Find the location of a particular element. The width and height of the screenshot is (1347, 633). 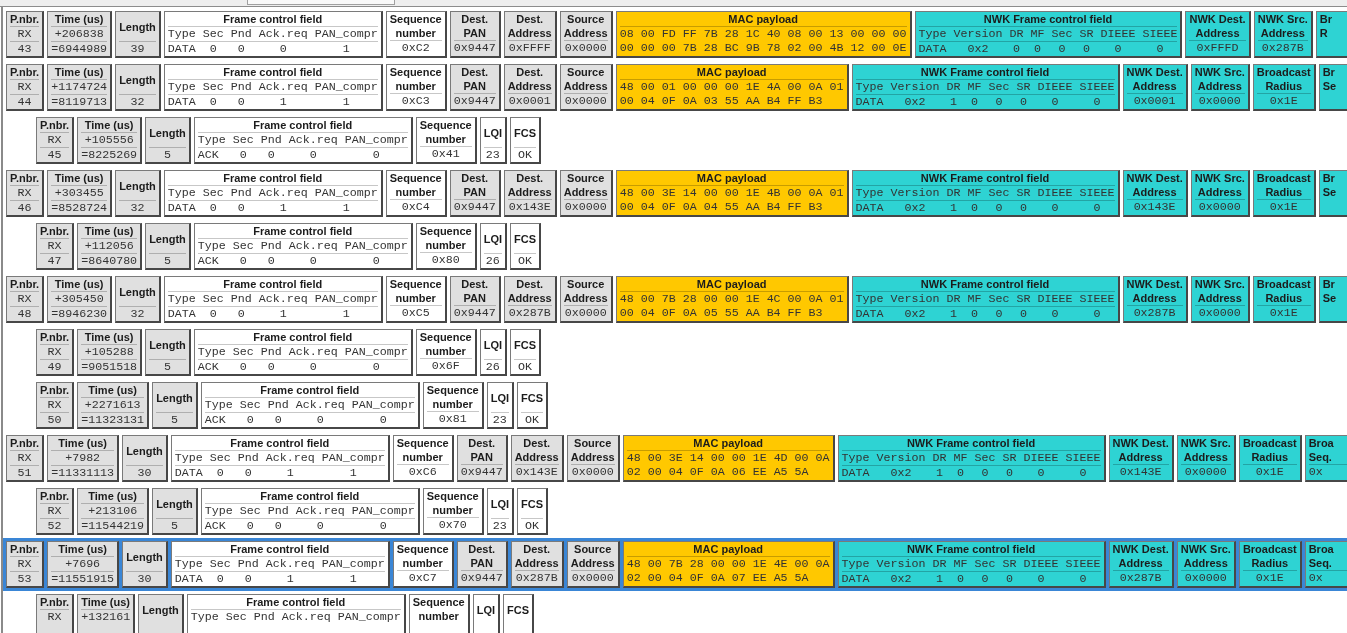

field-value: 5 is located at coordinates (167, 155).